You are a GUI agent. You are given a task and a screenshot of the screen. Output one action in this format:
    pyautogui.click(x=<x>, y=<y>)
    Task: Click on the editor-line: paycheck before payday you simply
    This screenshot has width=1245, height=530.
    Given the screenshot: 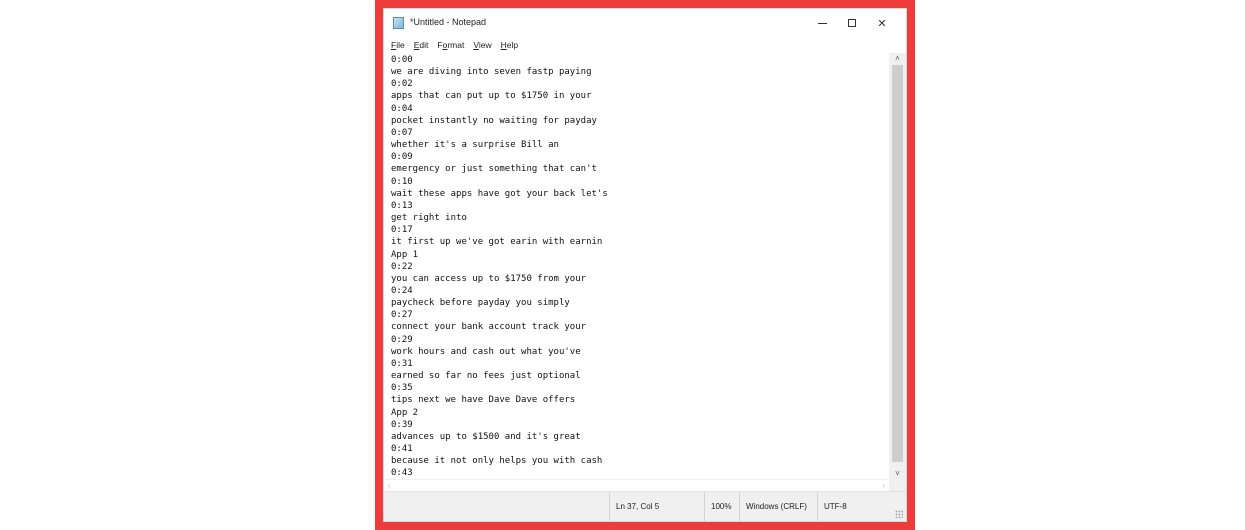 What is the action you would take?
    pyautogui.click(x=480, y=303)
    